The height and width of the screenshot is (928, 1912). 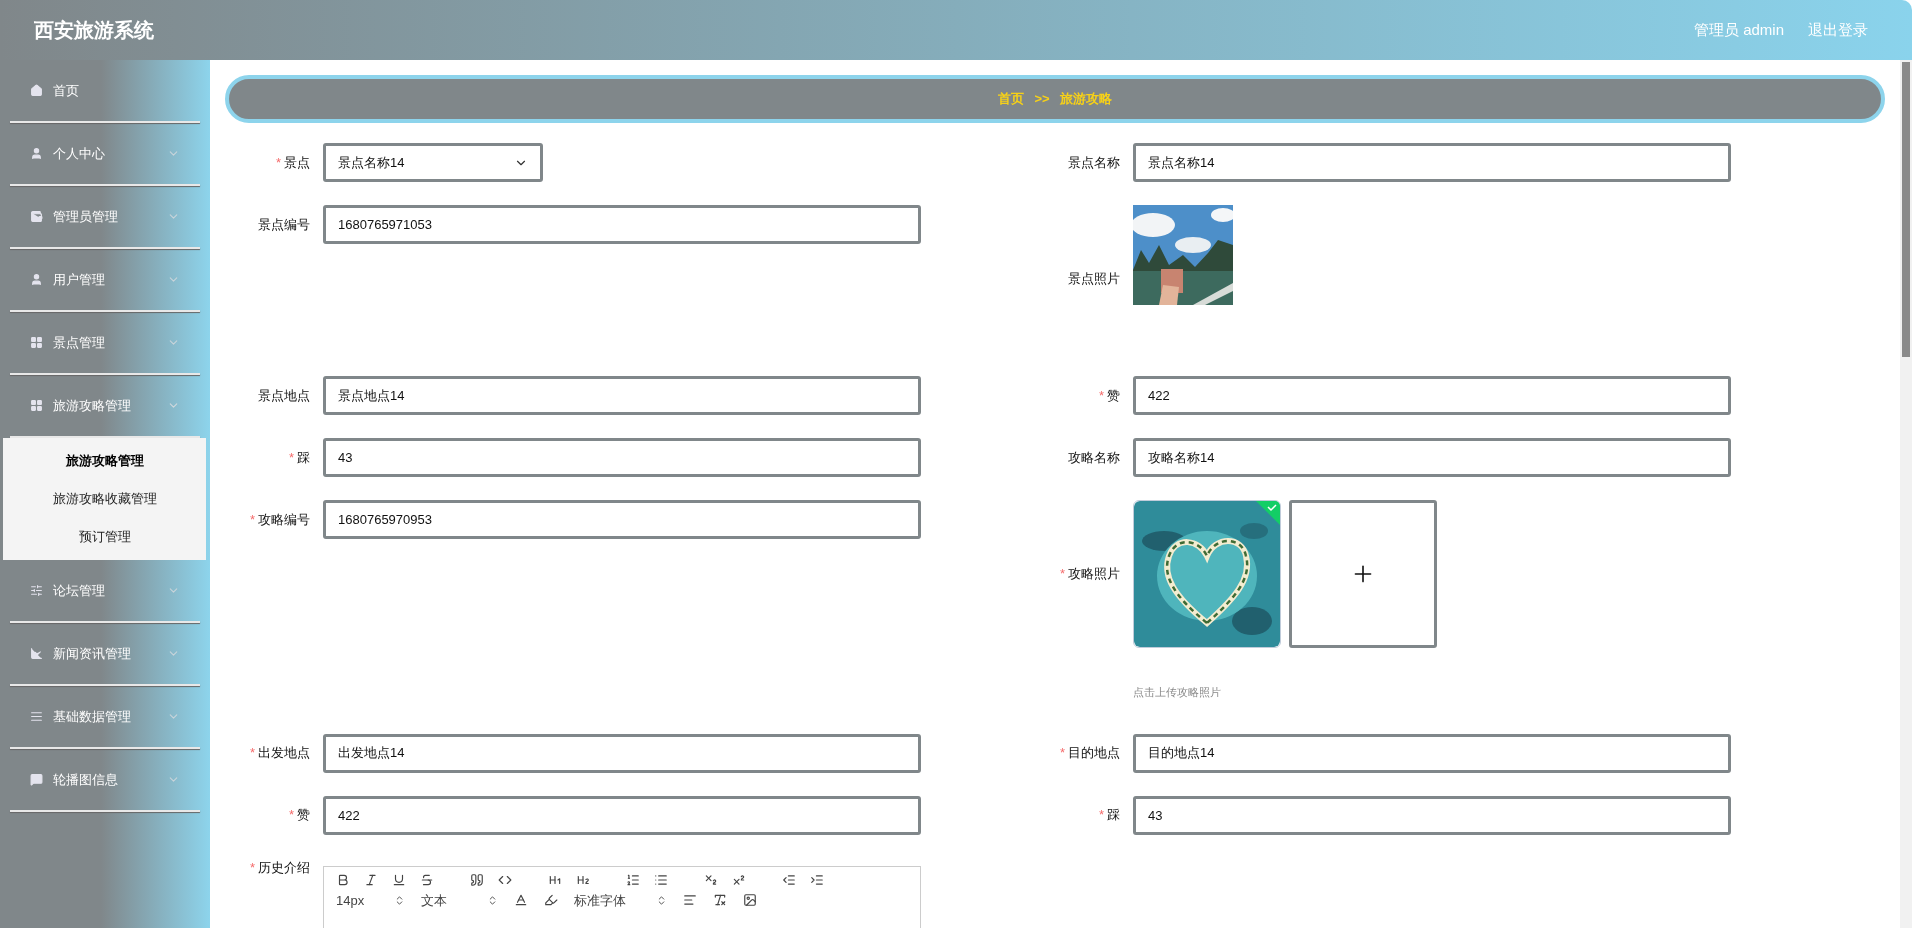 What do you see at coordinates (661, 879) in the screenshot?
I see `bullet-list-icon` at bounding box center [661, 879].